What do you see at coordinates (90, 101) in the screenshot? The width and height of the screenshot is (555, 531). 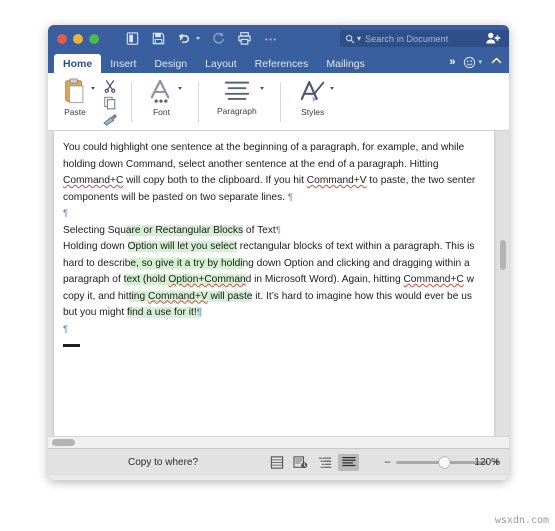 I see `ribbon-group-clipboard: Paste` at bounding box center [90, 101].